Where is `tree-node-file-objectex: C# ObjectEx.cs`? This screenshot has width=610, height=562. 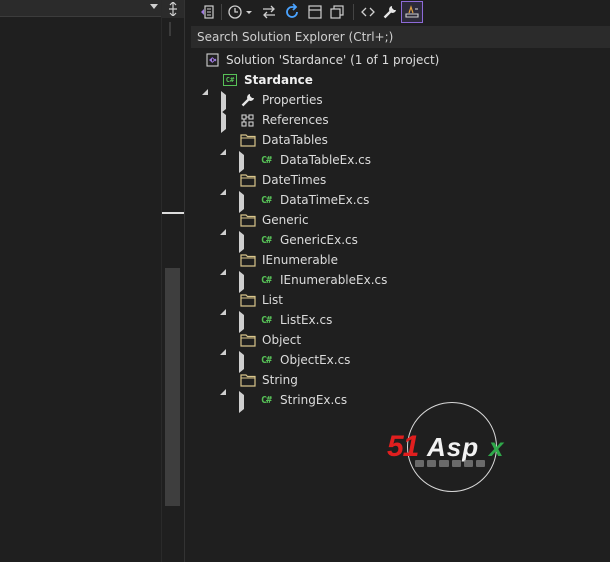
tree-node-file-objectex: C# ObjectEx.cs is located at coordinates (400, 361).